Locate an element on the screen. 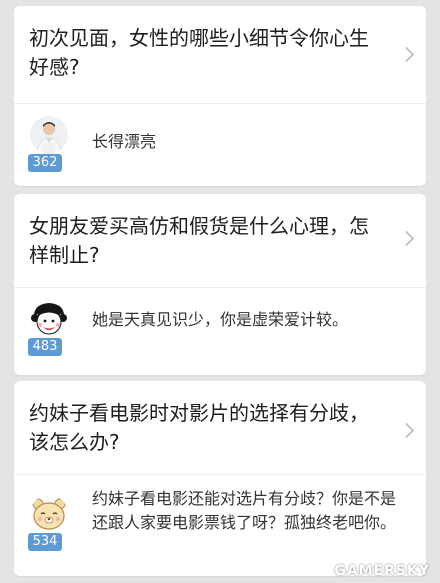  answer-row: 483 她是天真见识少，你是虚荣爱计较。 is located at coordinates (220, 331).